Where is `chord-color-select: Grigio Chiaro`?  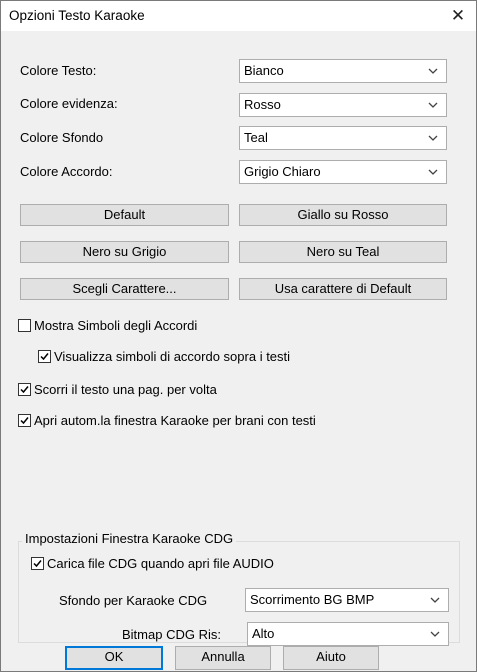
chord-color-select: Grigio Chiaro is located at coordinates (343, 172).